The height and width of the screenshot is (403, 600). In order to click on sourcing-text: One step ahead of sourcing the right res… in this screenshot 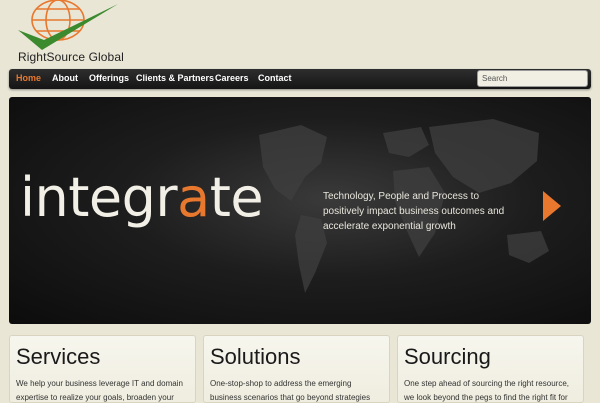, I will do `click(486, 390)`.